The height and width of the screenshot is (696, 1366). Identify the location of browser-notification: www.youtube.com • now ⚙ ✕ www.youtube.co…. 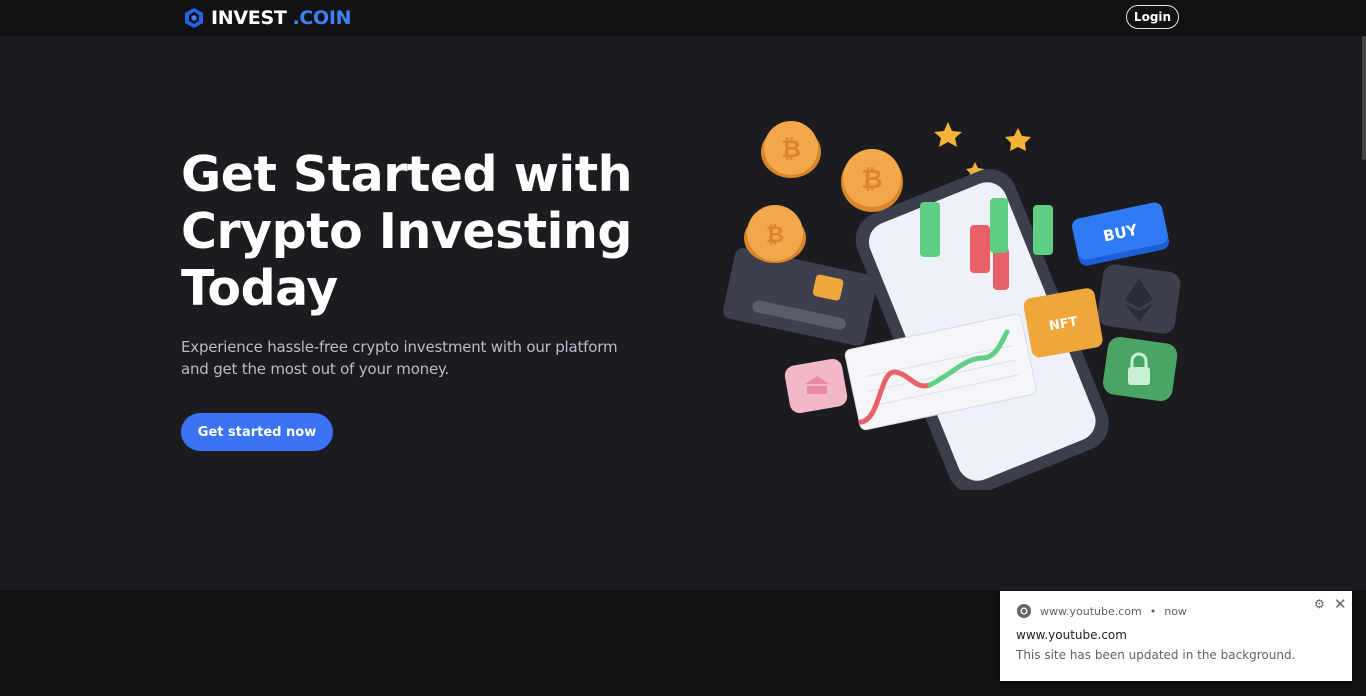
(1176, 636).